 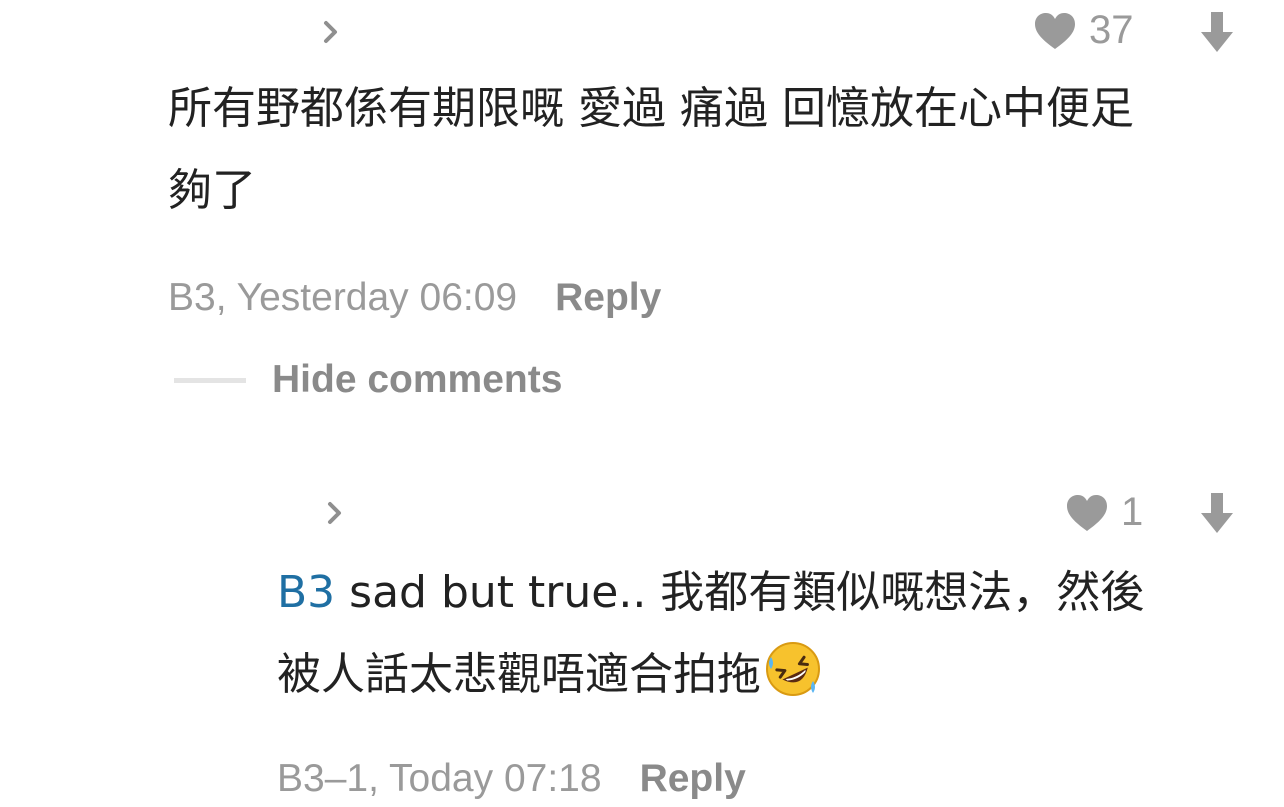 I want to click on mention-link: B3, so click(x=306, y=592).